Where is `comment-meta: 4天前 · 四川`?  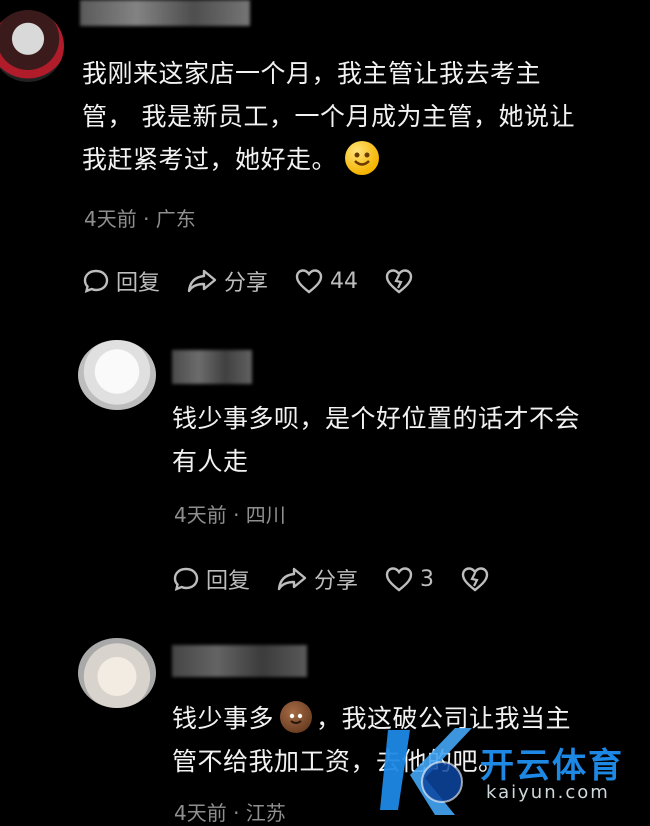
comment-meta: 4天前 · 四川 is located at coordinates (230, 515).